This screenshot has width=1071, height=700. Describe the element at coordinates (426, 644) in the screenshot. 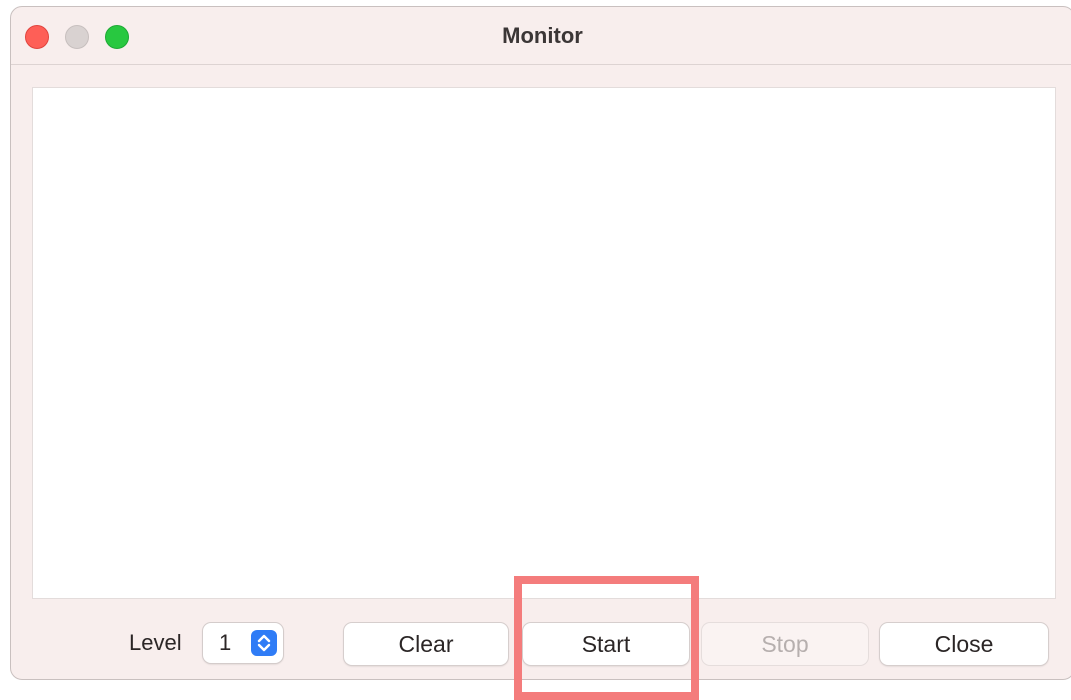

I see `clear-button: Clear` at that location.